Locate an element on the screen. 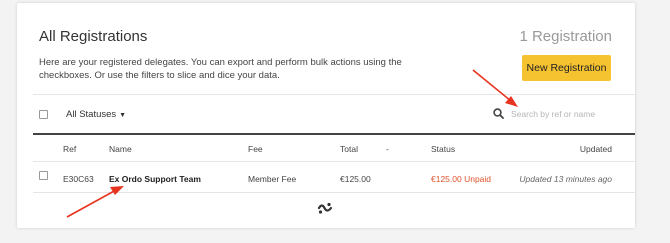 The image size is (670, 243). annotation-arrow-search is located at coordinates (495, 88).